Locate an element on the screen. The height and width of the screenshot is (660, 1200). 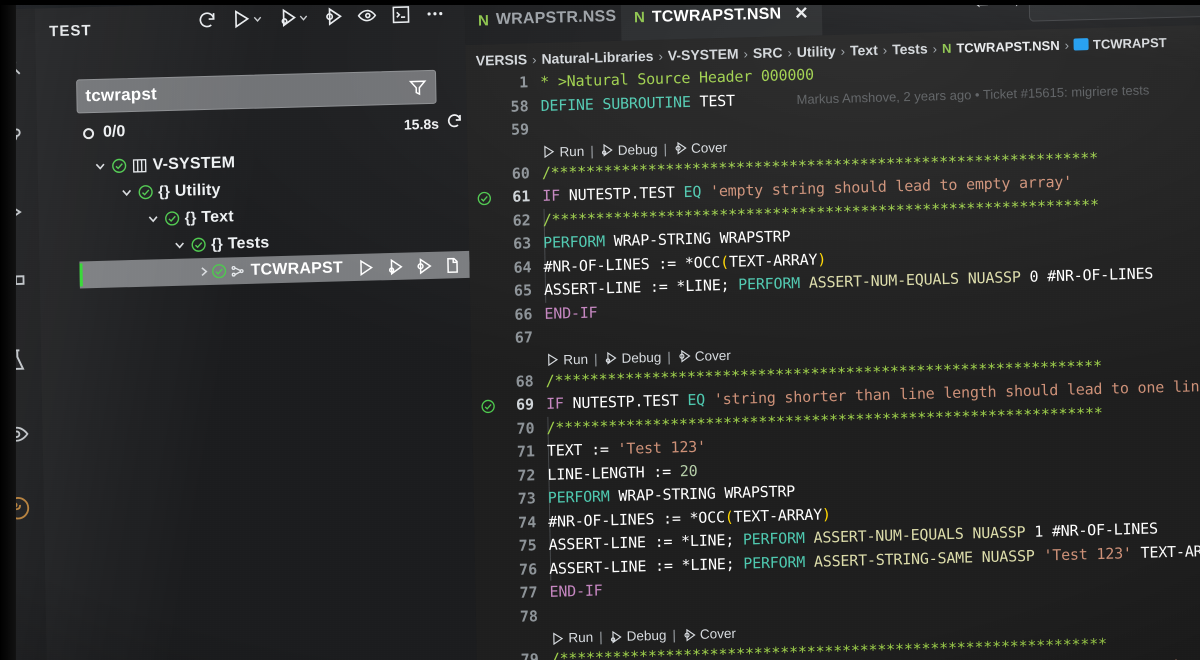
line-number: 76 is located at coordinates (528, 569).